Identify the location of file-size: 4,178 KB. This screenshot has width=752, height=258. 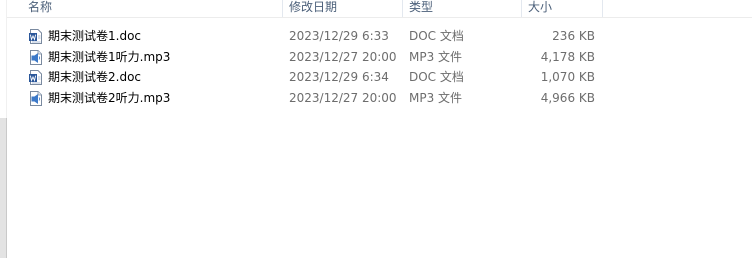
(567, 56).